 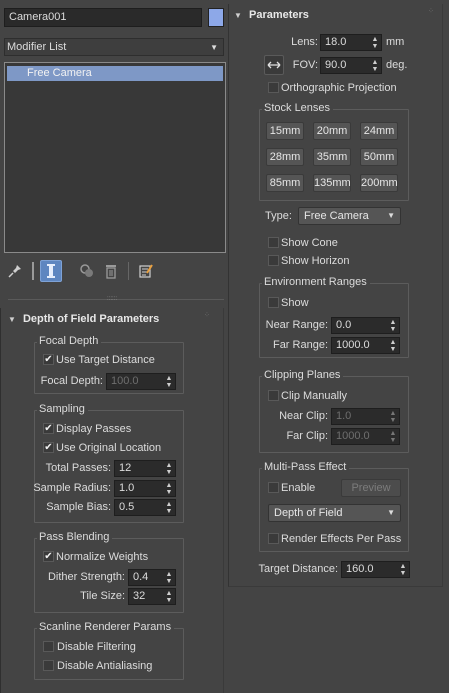 What do you see at coordinates (298, 569) in the screenshot?
I see `target-distance-label: Target Distance:` at bounding box center [298, 569].